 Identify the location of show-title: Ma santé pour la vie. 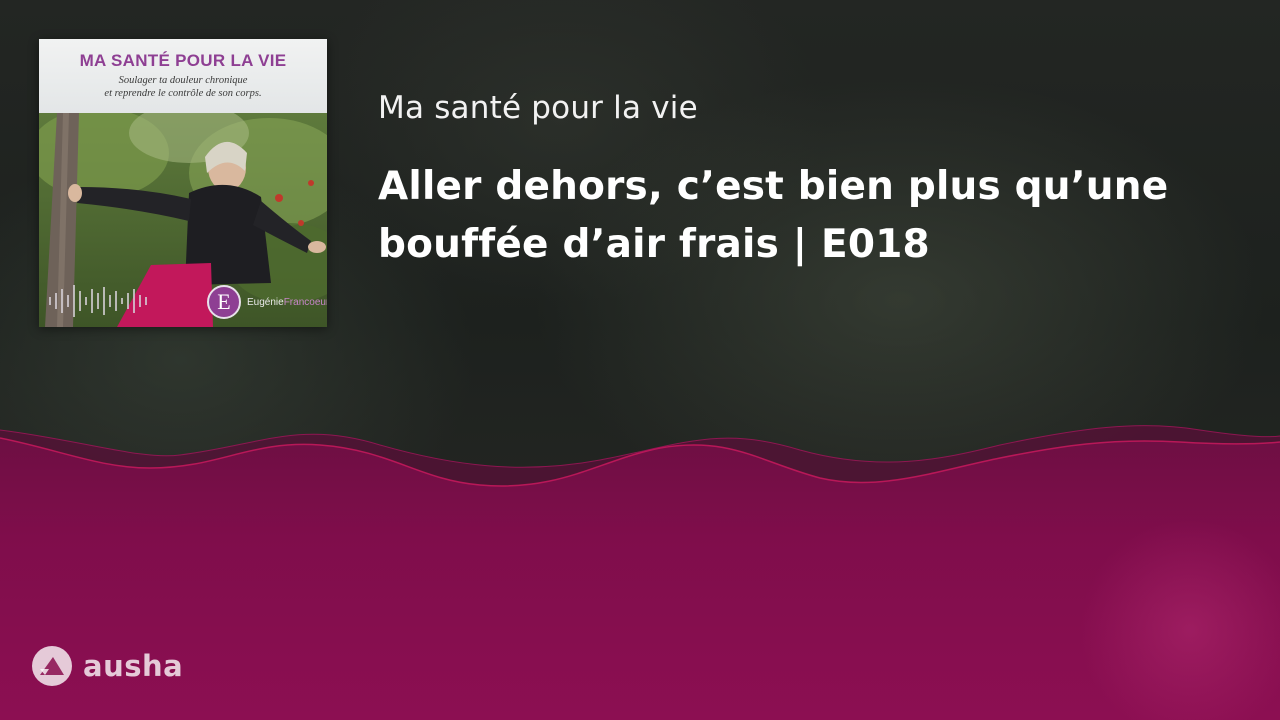
(538, 108).